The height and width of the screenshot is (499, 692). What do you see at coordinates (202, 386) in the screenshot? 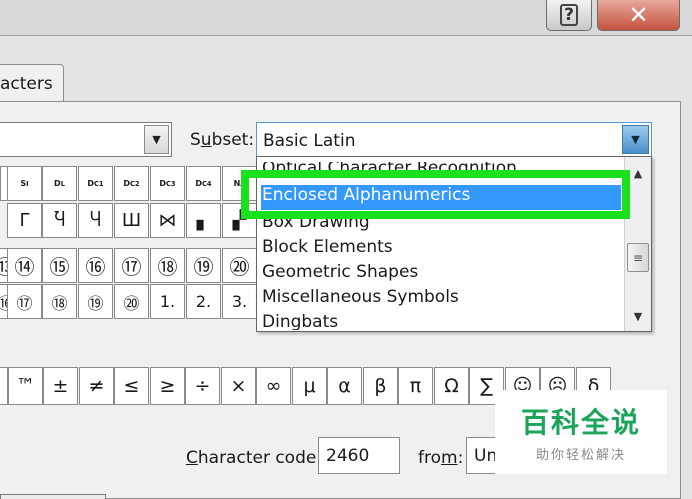
I see `symbol-cell: ÷` at bounding box center [202, 386].